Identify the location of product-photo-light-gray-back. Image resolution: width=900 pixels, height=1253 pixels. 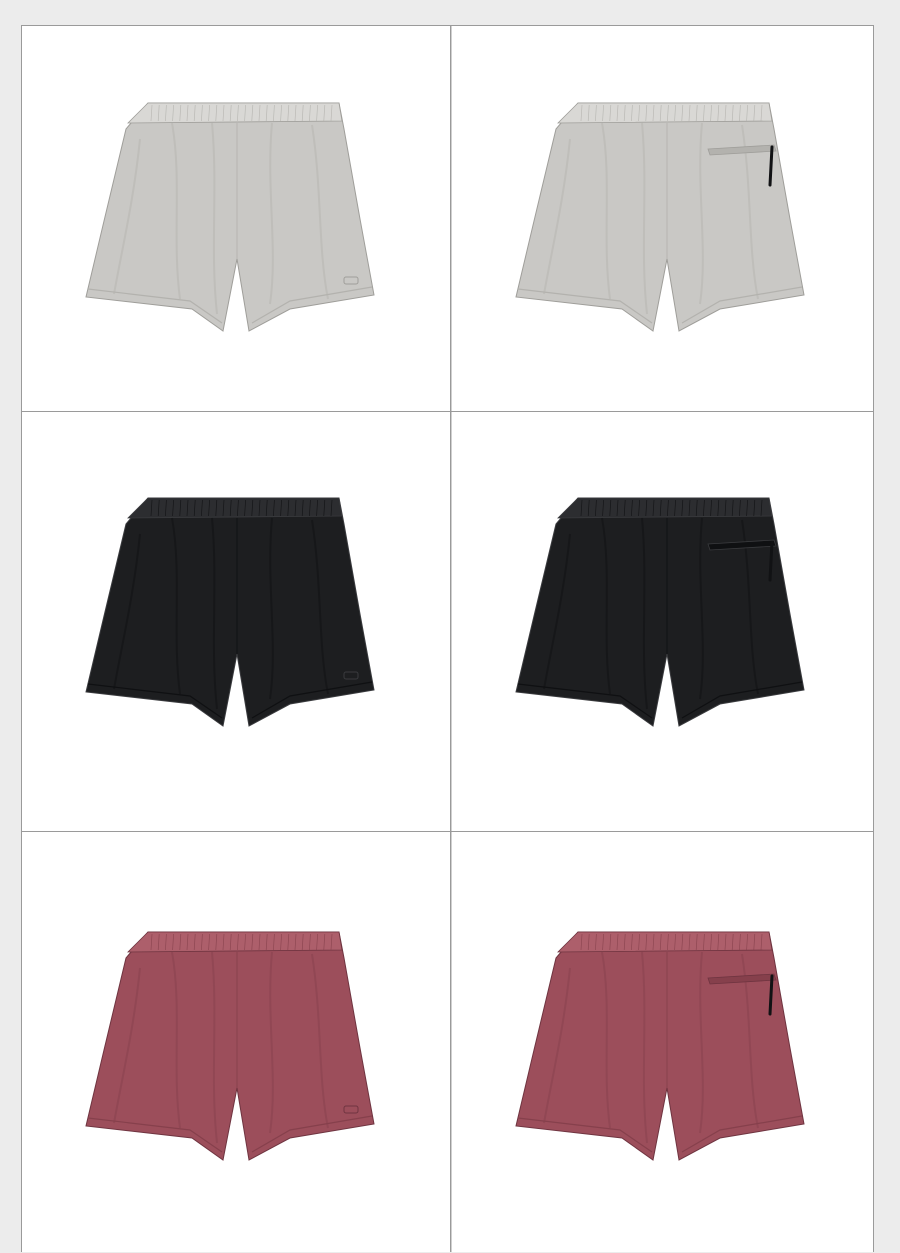
(665, 218).